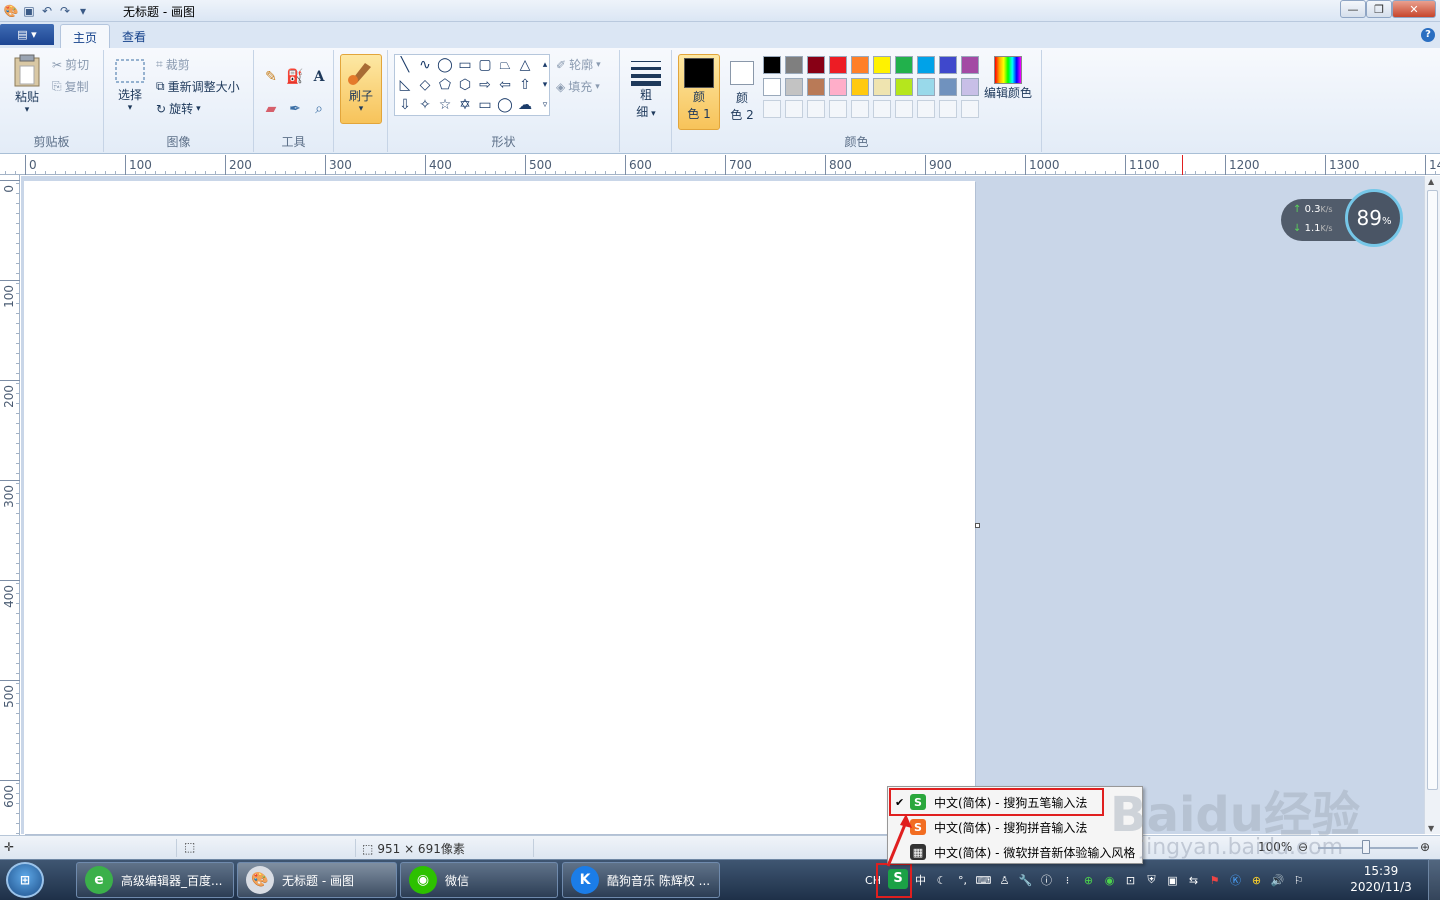 Image resolution: width=1440 pixels, height=900 pixels. I want to click on start-button: ⊞, so click(25, 880).